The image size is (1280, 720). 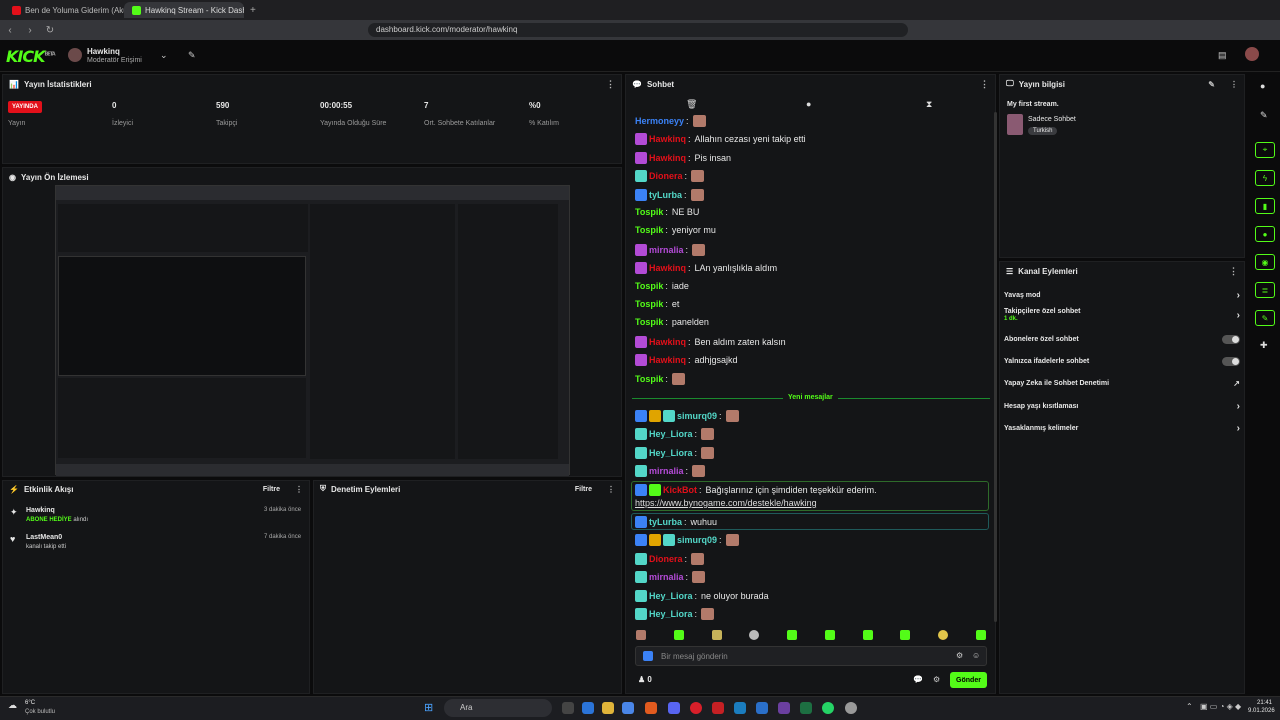 I want to click on chat-username: tyLurba, so click(x=665, y=195).